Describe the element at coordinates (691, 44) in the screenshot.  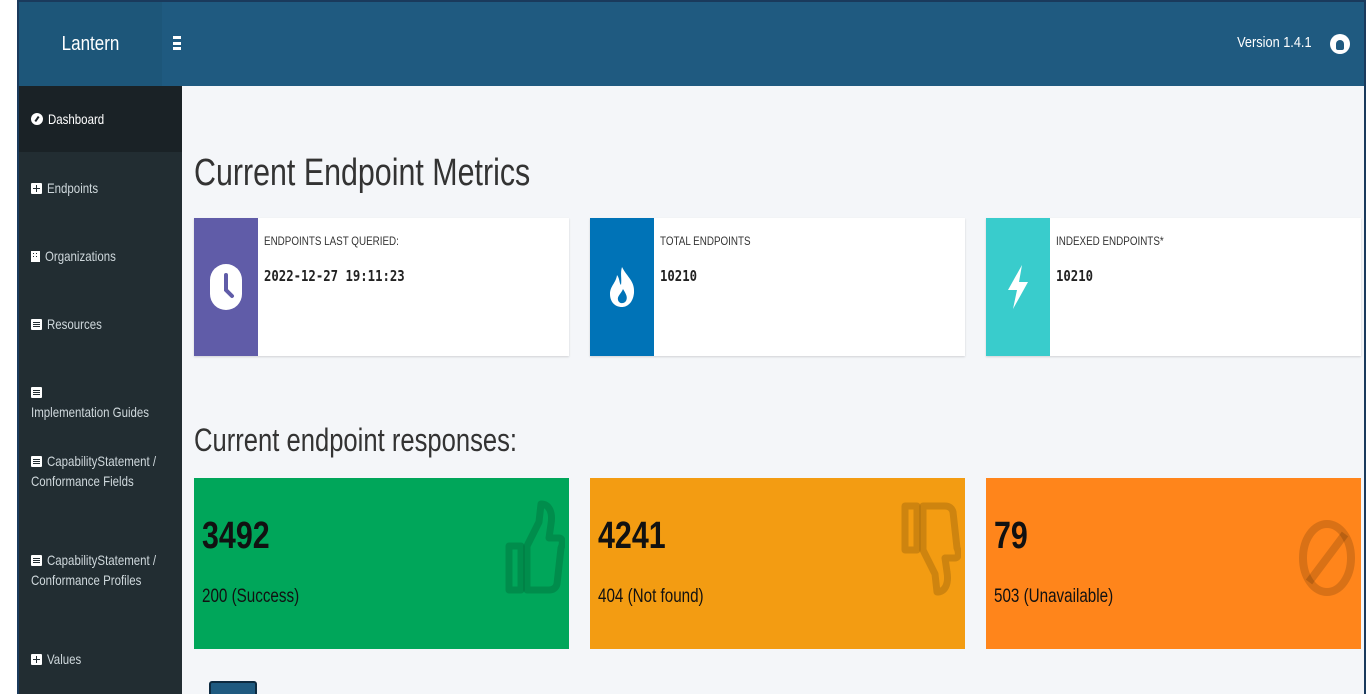
I see `top-header: Lantern Version 1.4.1` at that location.